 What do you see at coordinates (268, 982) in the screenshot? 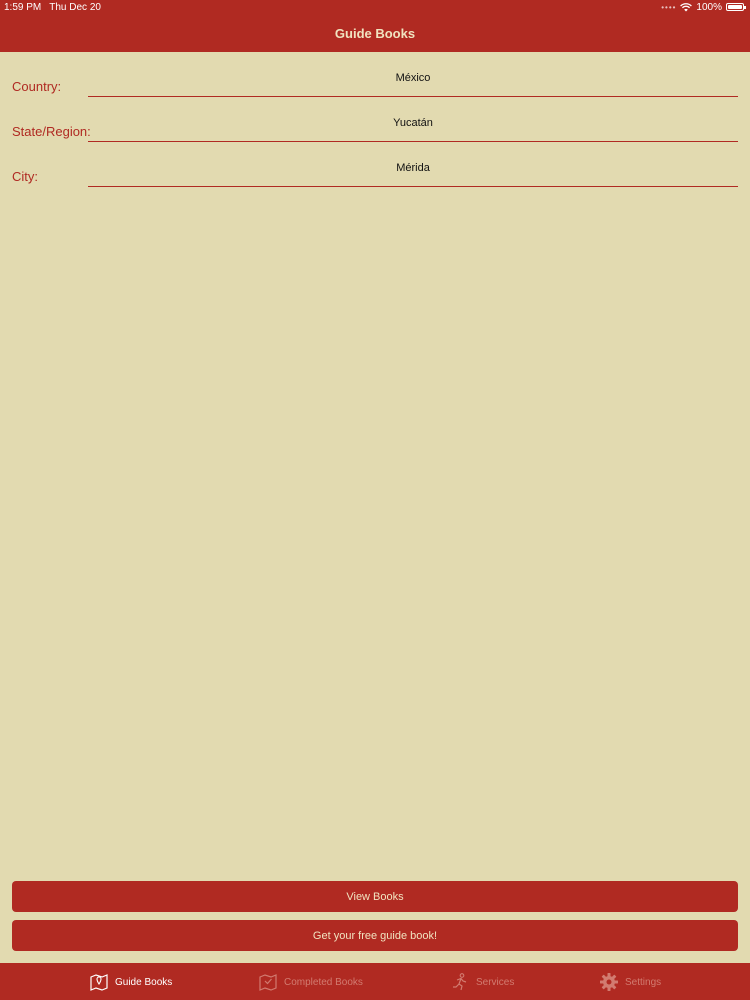
I see `completed-book-icon` at bounding box center [268, 982].